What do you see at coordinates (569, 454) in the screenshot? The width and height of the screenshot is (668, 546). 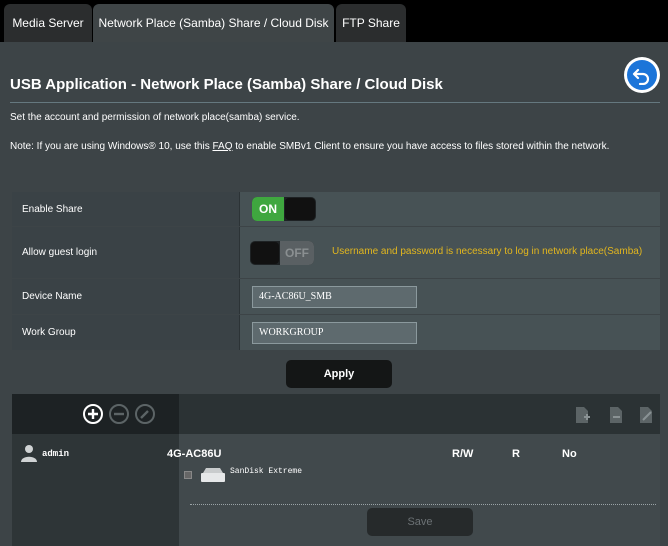 I see `permission-no-header: No` at bounding box center [569, 454].